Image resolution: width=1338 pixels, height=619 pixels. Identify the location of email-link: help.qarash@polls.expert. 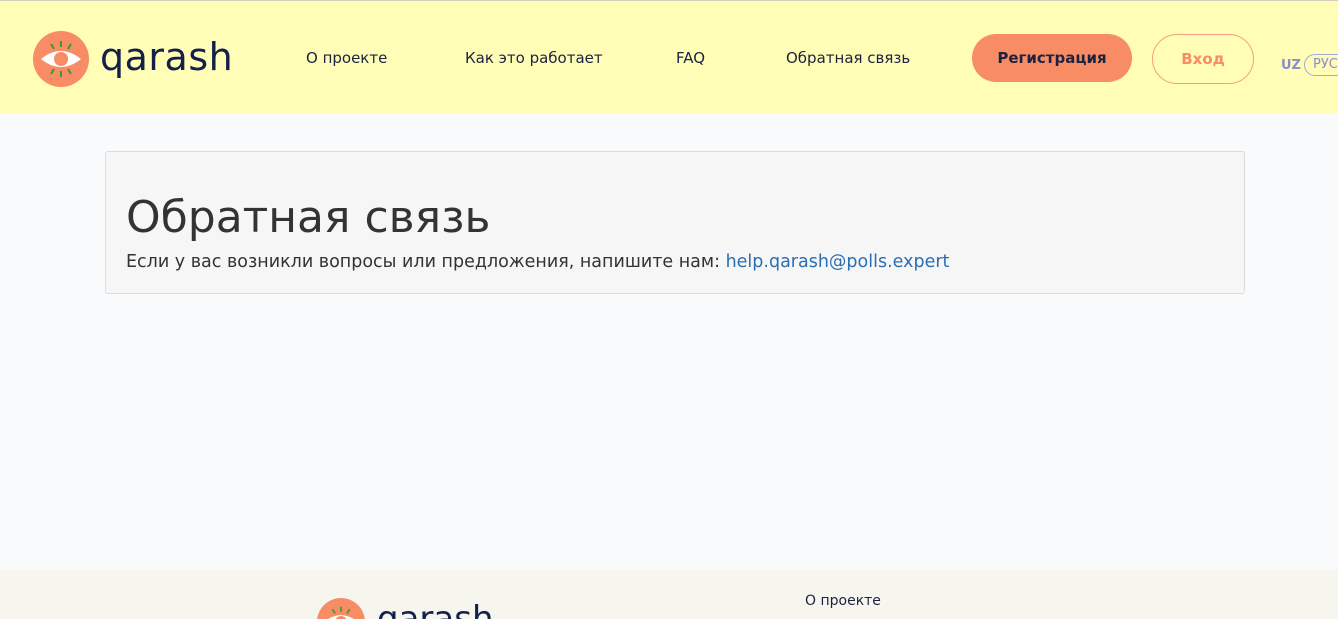
(838, 262).